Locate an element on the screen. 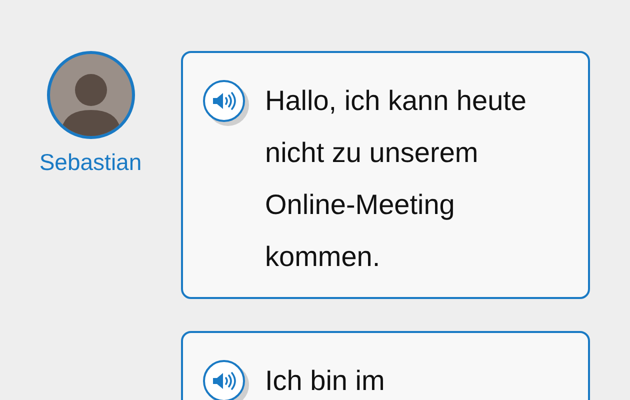 The height and width of the screenshot is (400, 630). message-text: Ich bin im is located at coordinates (325, 381).